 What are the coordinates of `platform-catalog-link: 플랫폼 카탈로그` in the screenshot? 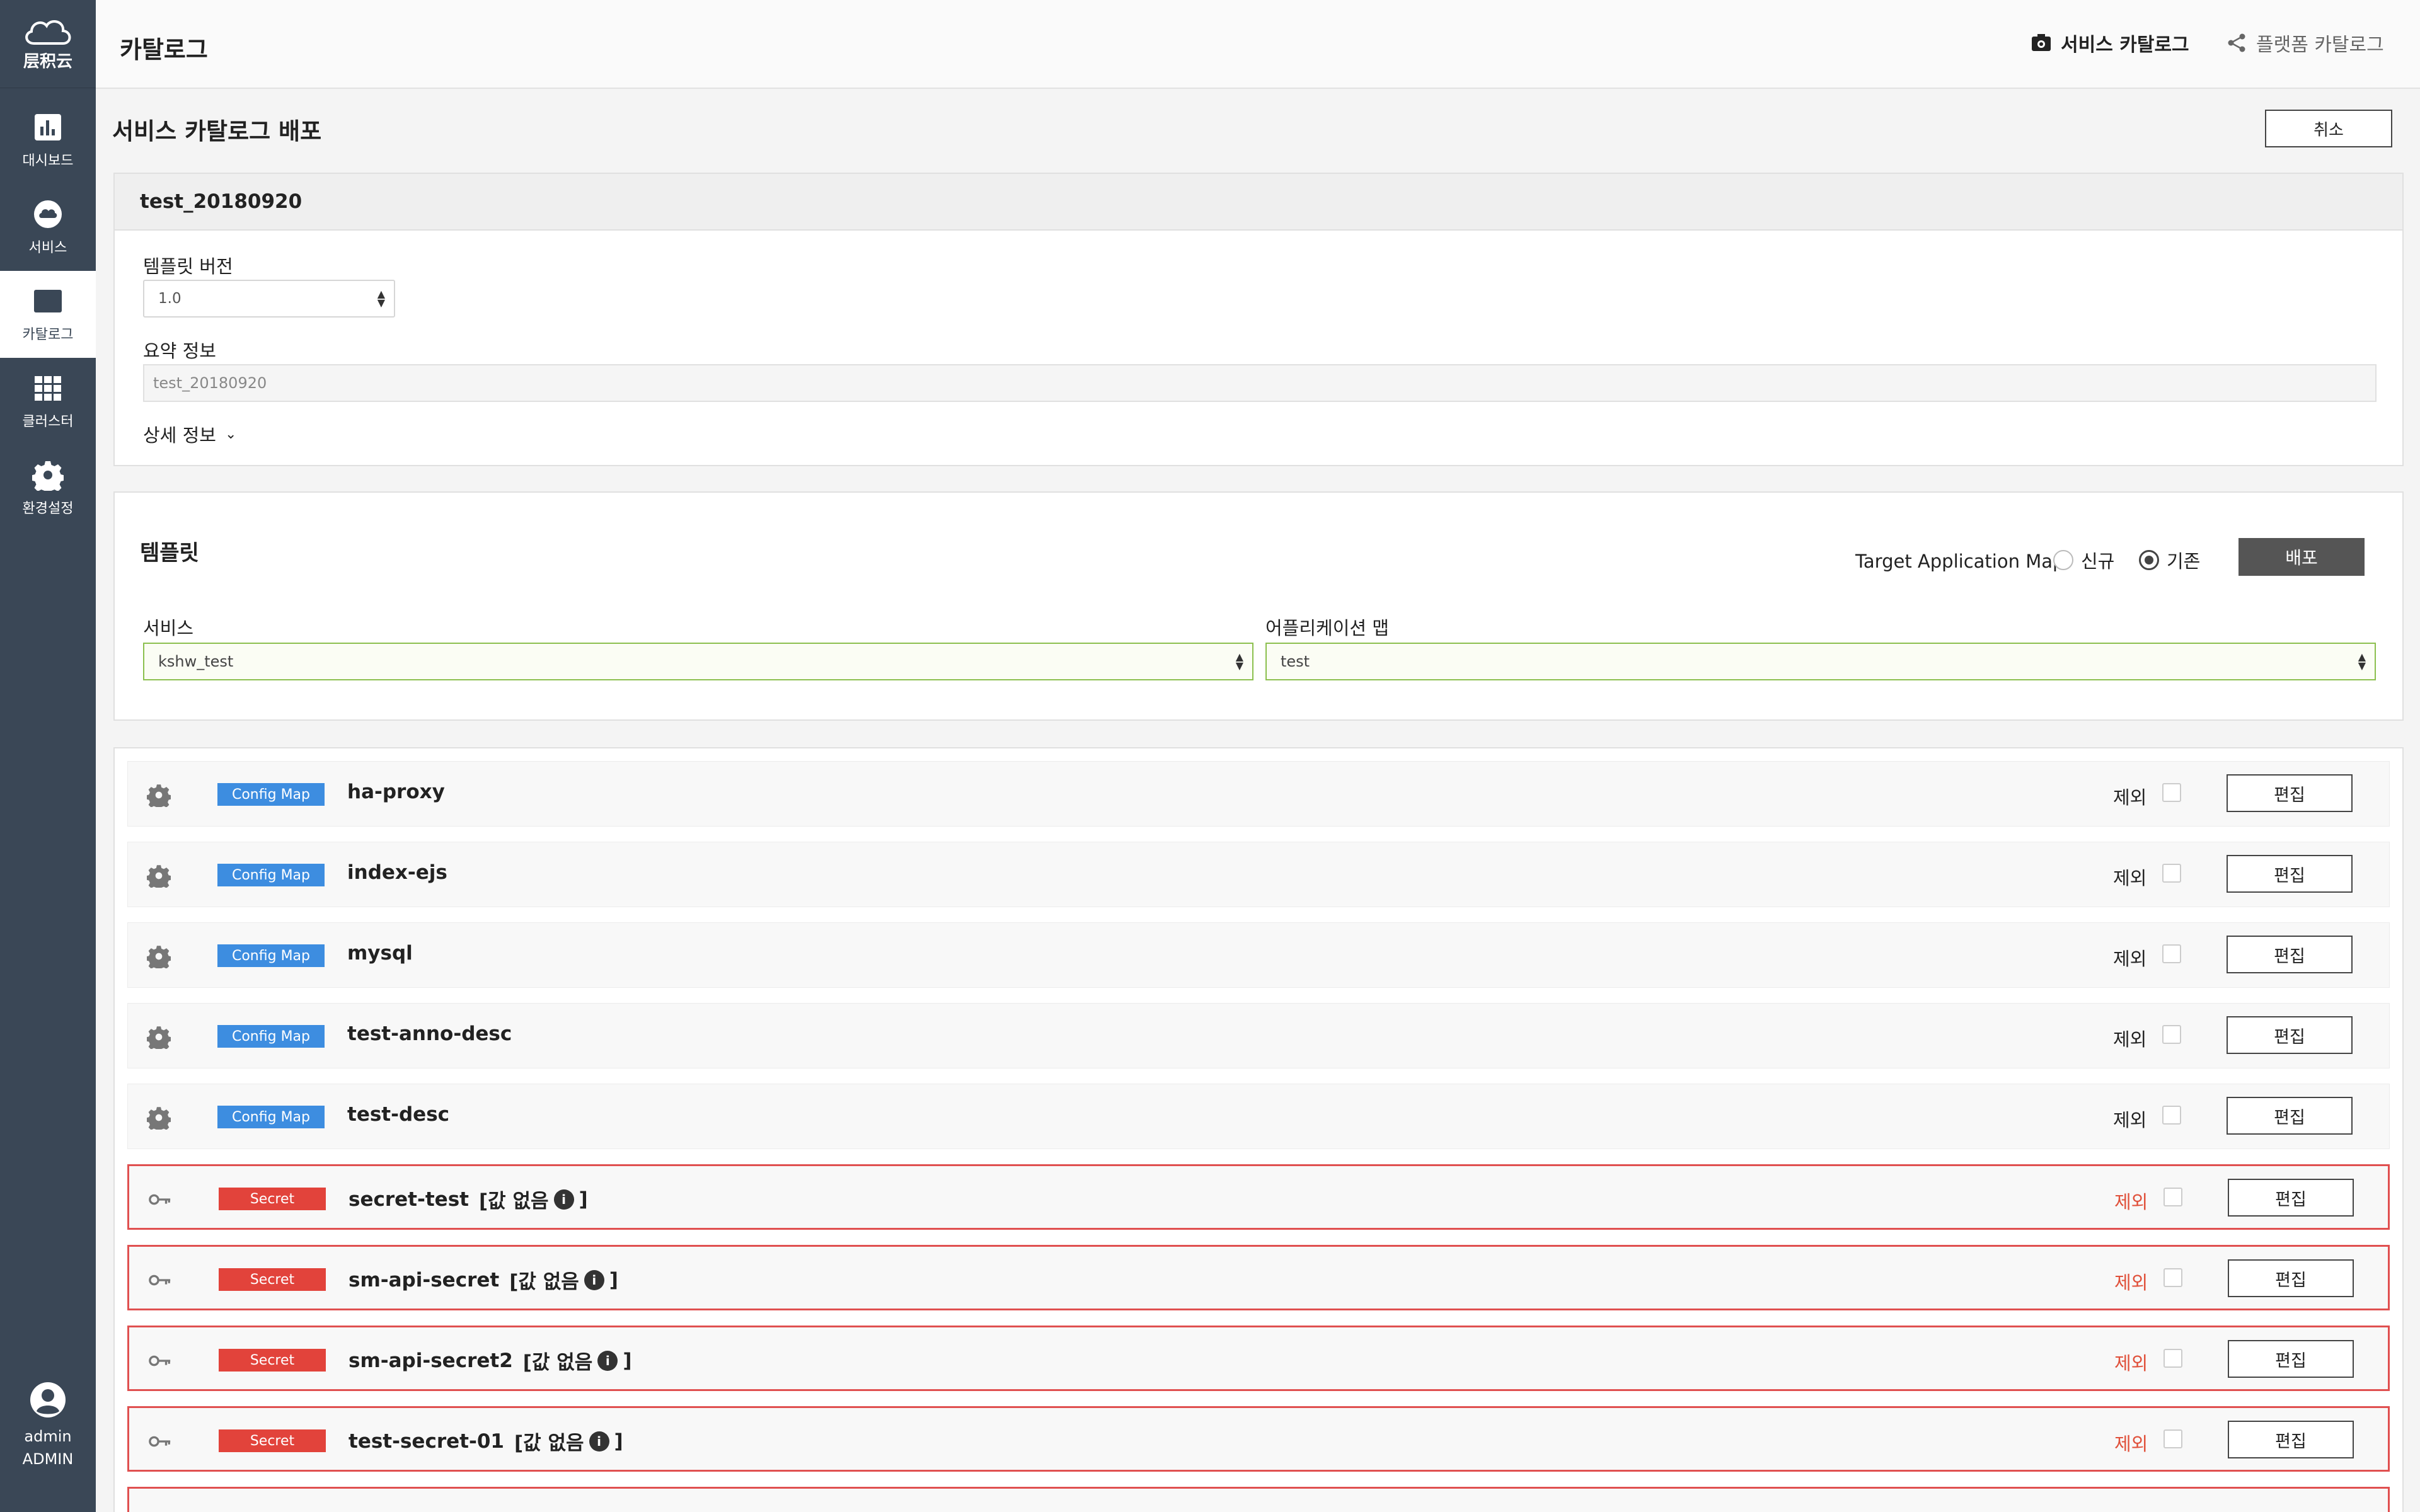 It's located at (2305, 43).